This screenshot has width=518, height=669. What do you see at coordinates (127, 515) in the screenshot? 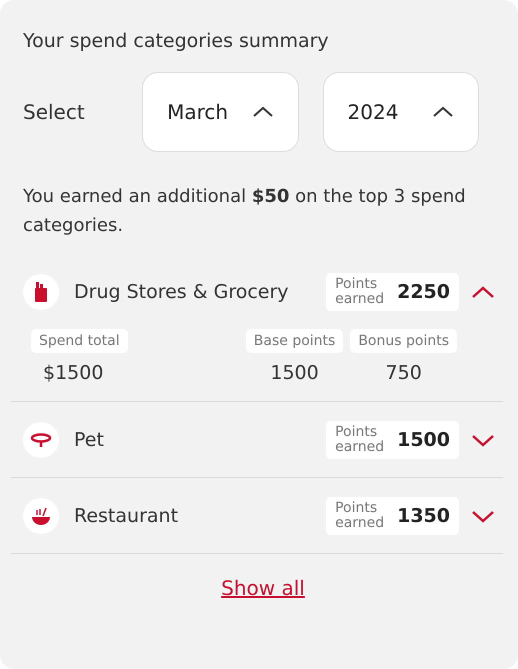
I see `category-name: Restaurant` at bounding box center [127, 515].